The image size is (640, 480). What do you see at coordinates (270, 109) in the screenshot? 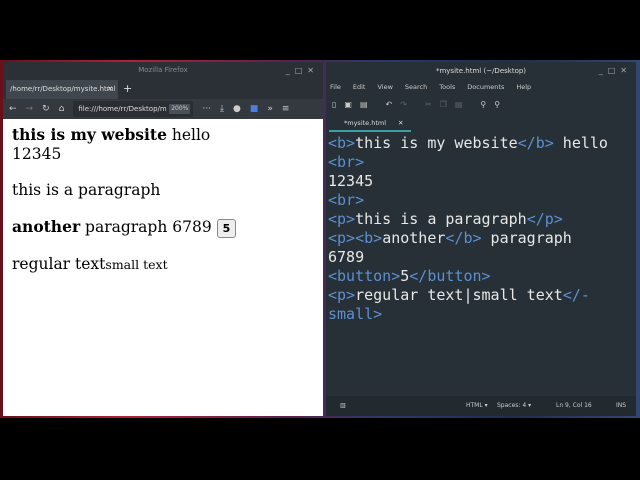
I see `overflow-icon: »` at bounding box center [270, 109].